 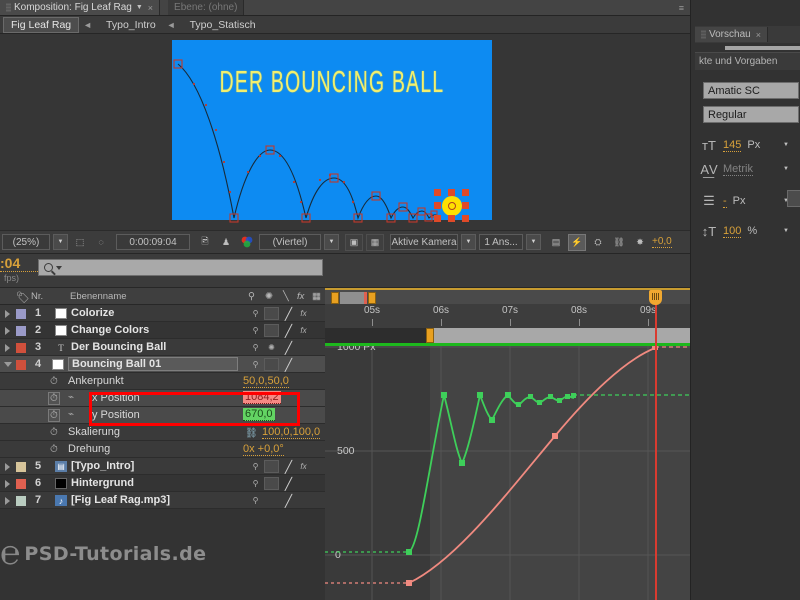 What do you see at coordinates (731, 34) in the screenshot?
I see `panel-tab-vorschau: Vorschau ×` at bounding box center [731, 34].